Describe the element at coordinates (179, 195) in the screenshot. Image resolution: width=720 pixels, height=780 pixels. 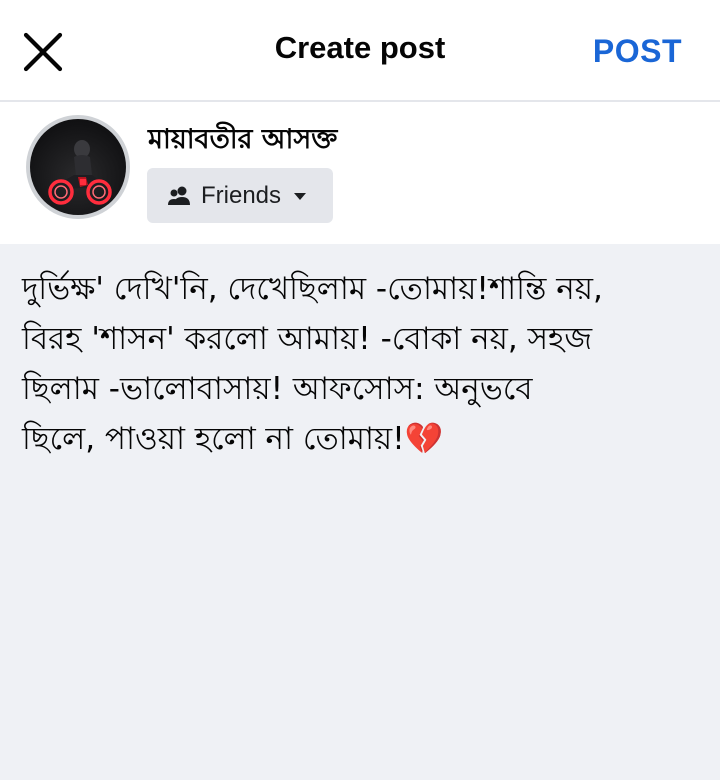
I see `friends-icon` at that location.